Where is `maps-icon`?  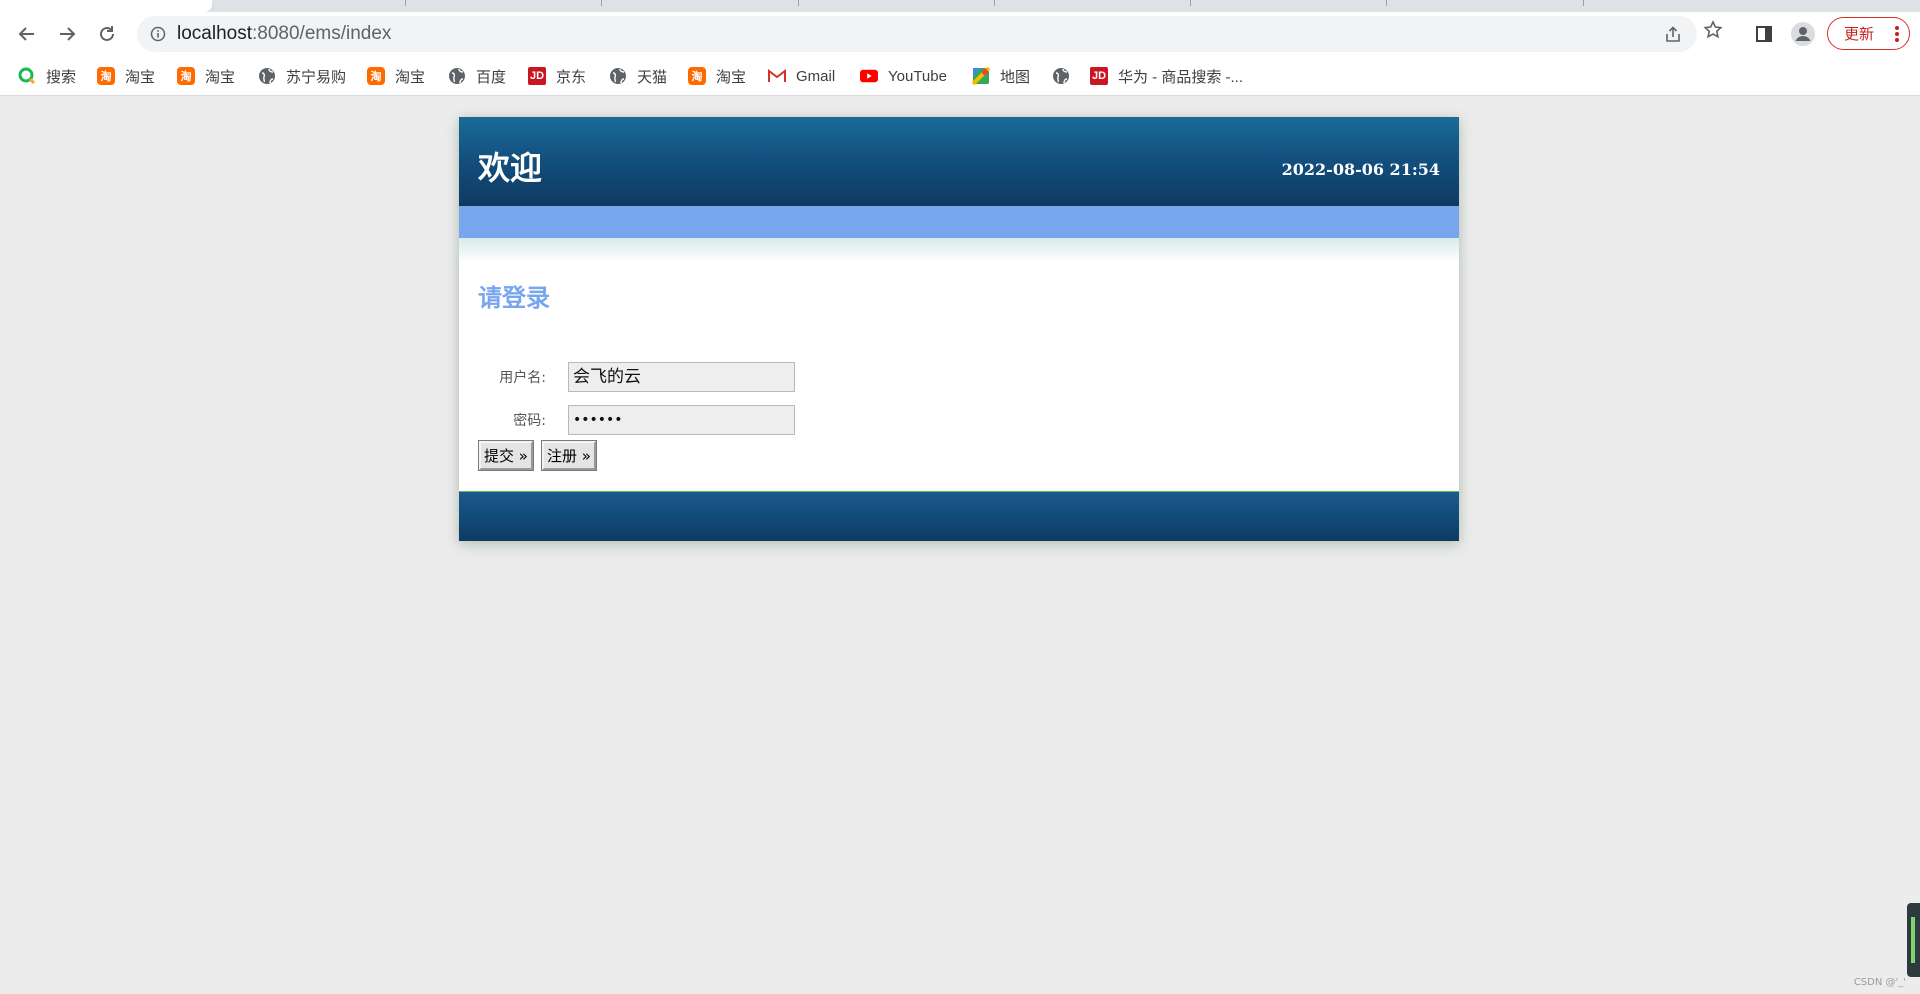 maps-icon is located at coordinates (981, 76).